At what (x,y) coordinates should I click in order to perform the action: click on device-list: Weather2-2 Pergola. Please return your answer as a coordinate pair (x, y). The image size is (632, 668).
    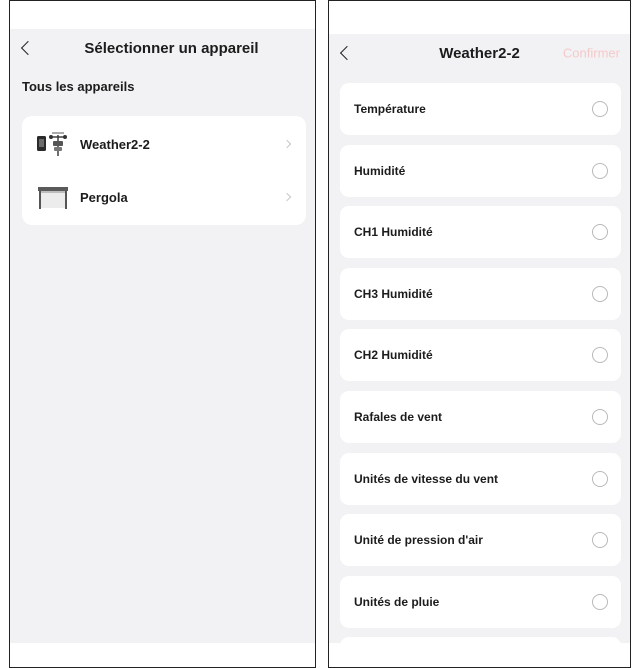
    Looking at the image, I should click on (164, 170).